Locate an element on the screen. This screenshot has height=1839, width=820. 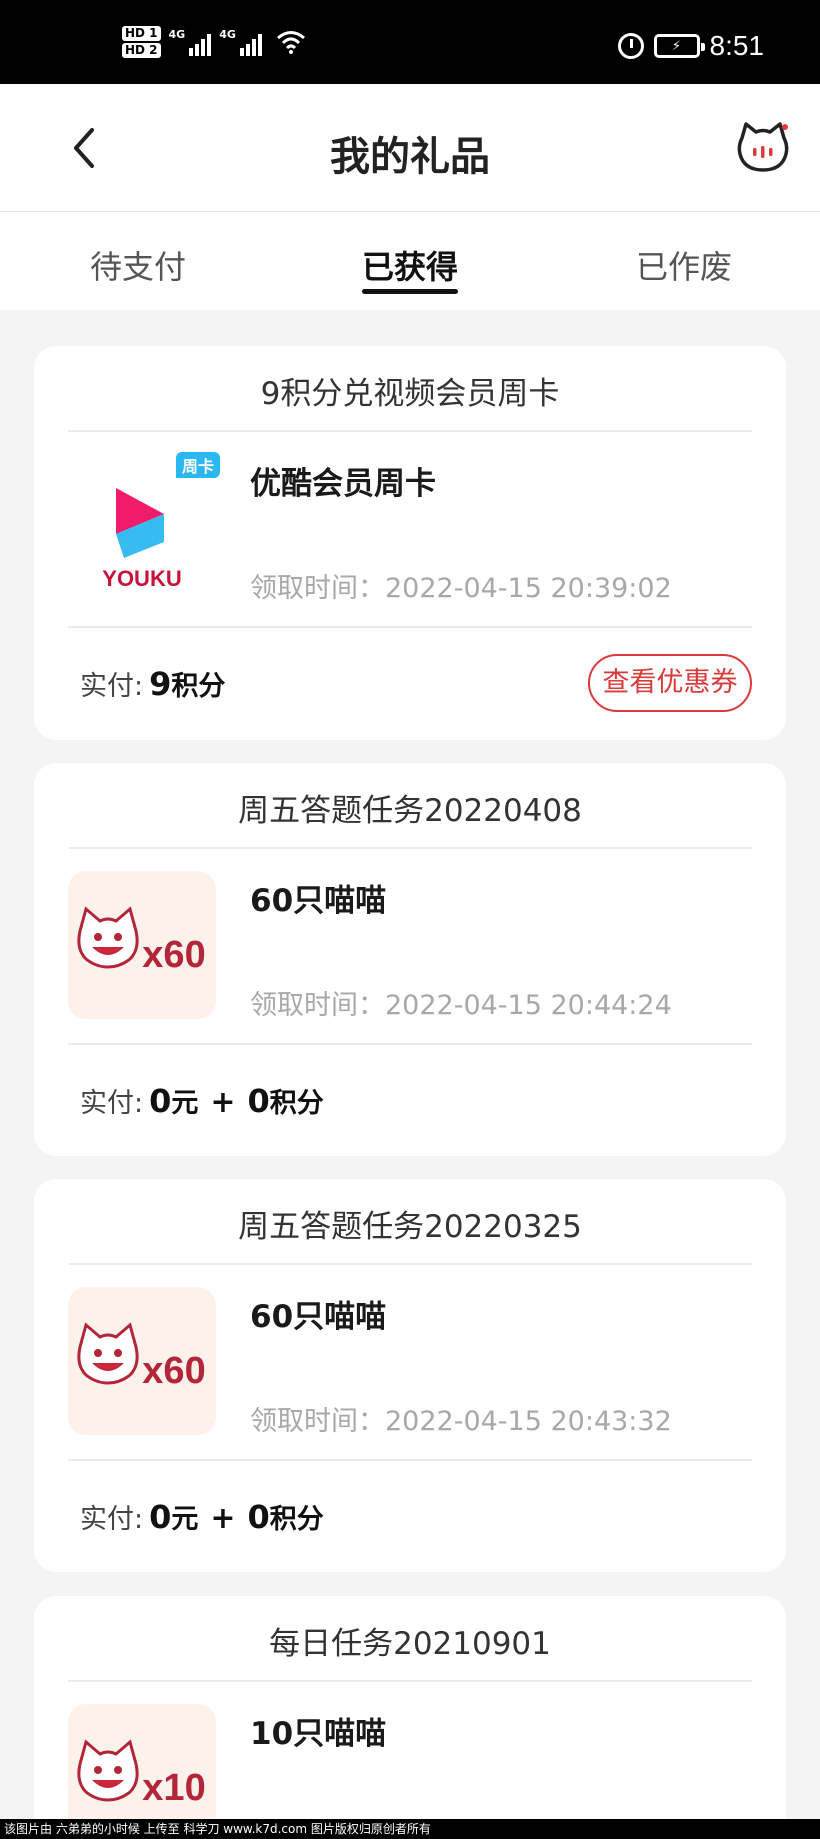
svg-text: x10 is located at coordinates (173, 1788).